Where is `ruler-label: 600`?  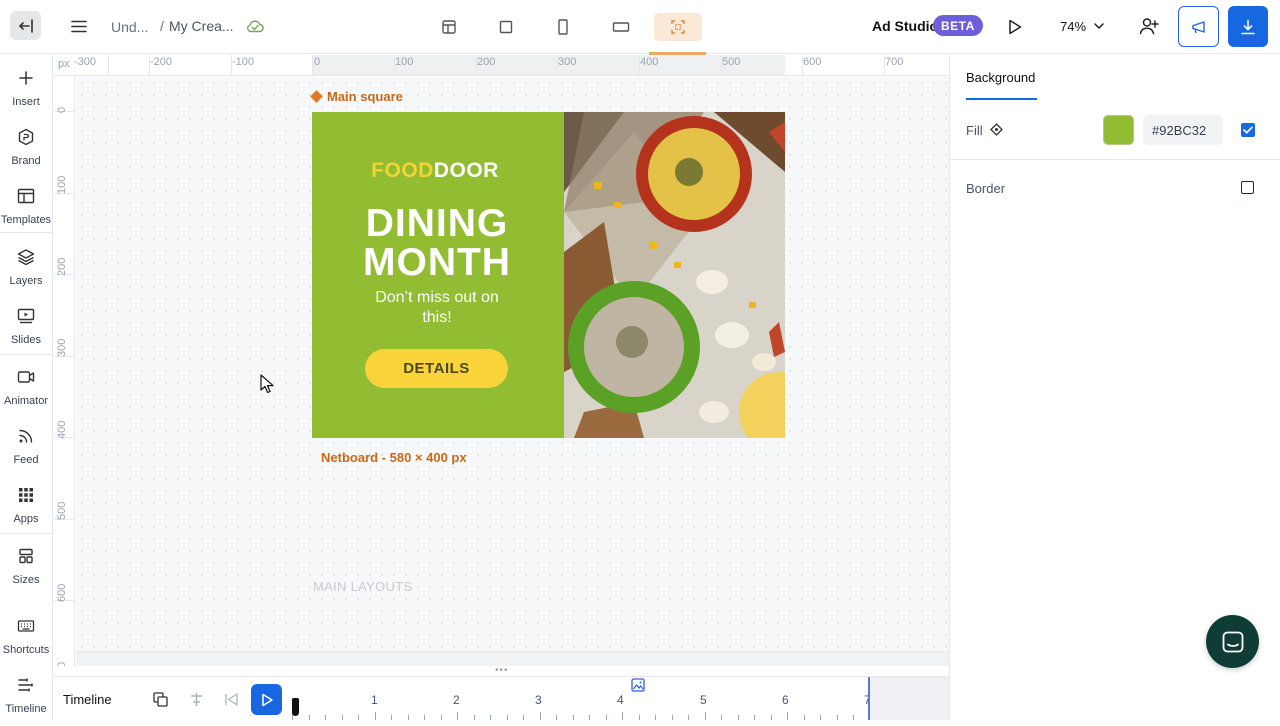 ruler-label: 600 is located at coordinates (62, 592).